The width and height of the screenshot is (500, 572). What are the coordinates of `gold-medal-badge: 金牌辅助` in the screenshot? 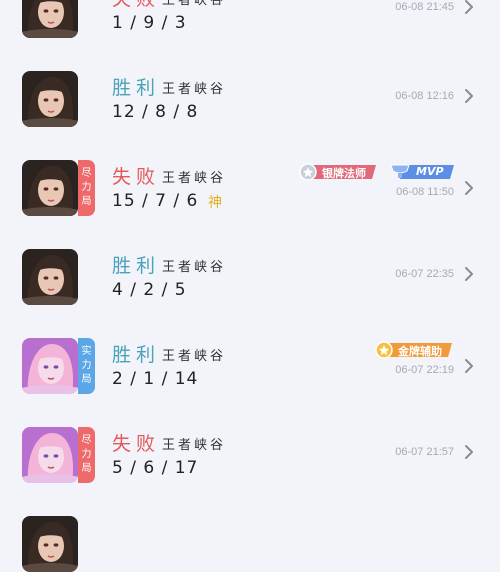 It's located at (415, 350).